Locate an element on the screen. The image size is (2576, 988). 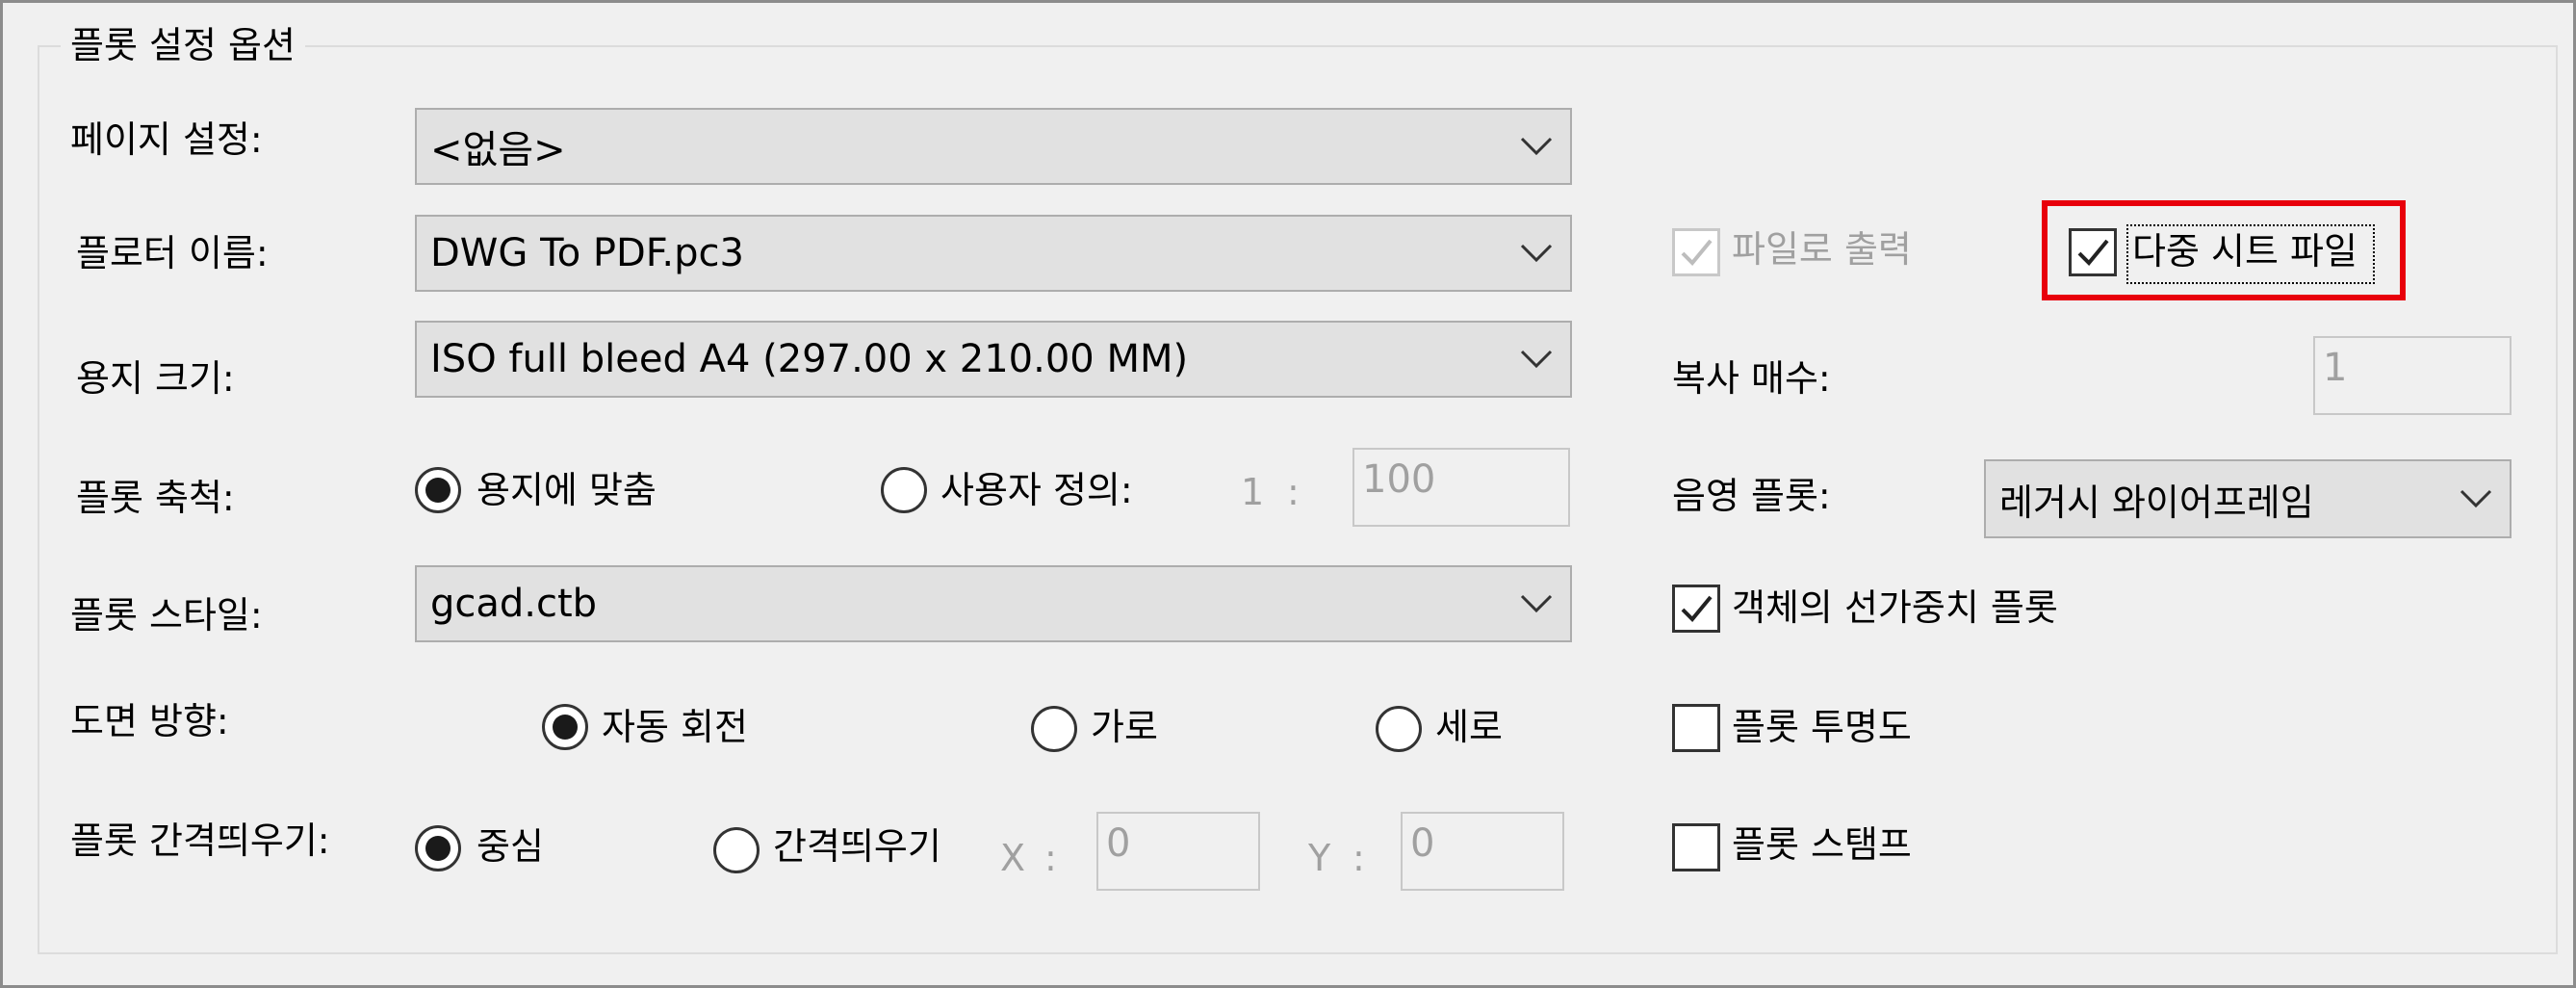
plot-style-label: 플롯 스타일: is located at coordinates (167, 616).